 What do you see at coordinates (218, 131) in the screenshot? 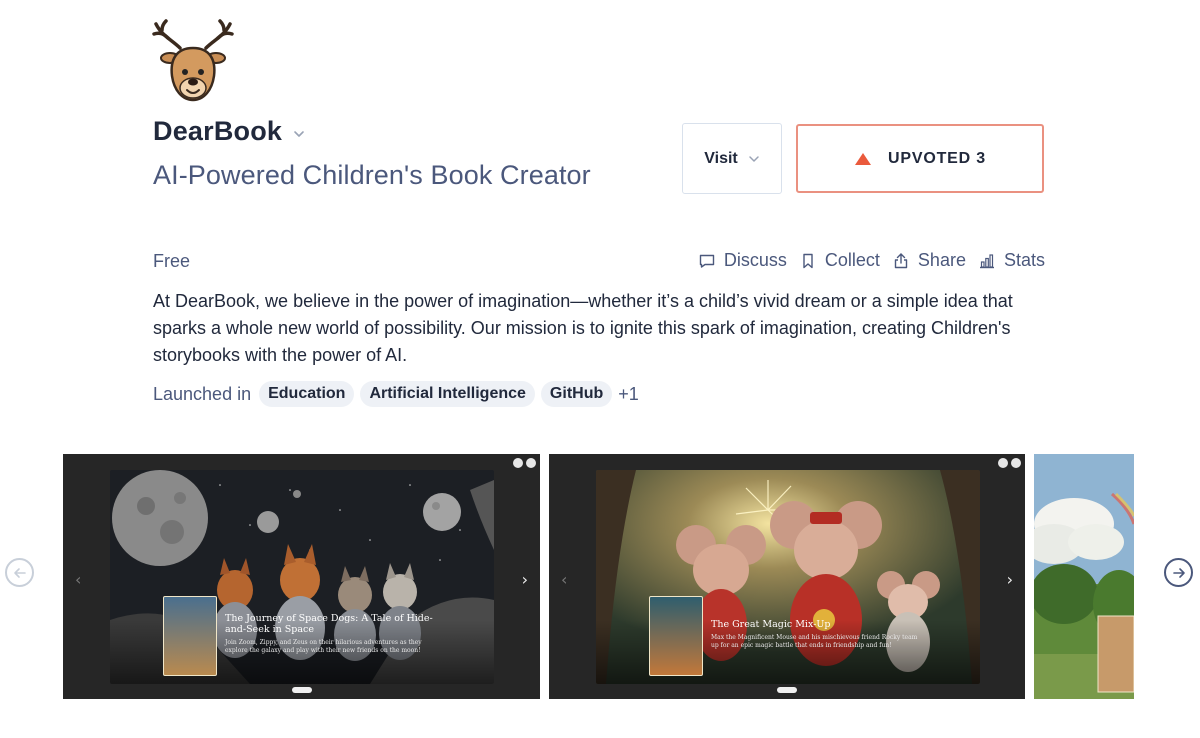
I see `product-name: DearBook` at bounding box center [218, 131].